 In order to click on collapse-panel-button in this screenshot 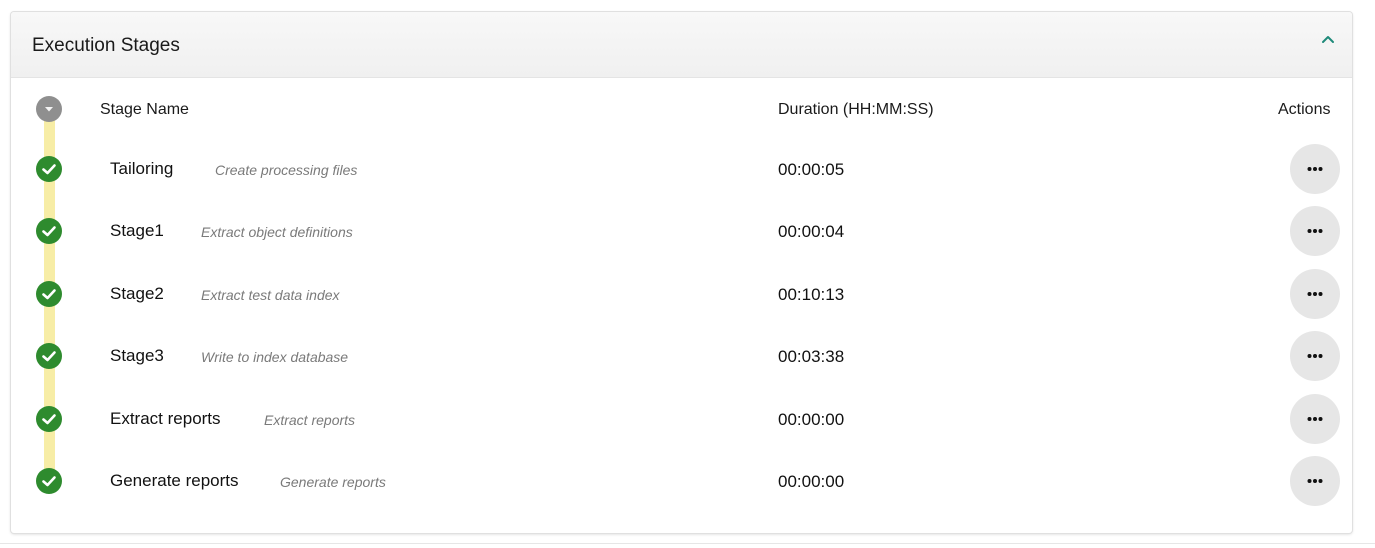, I will do `click(1328, 40)`.